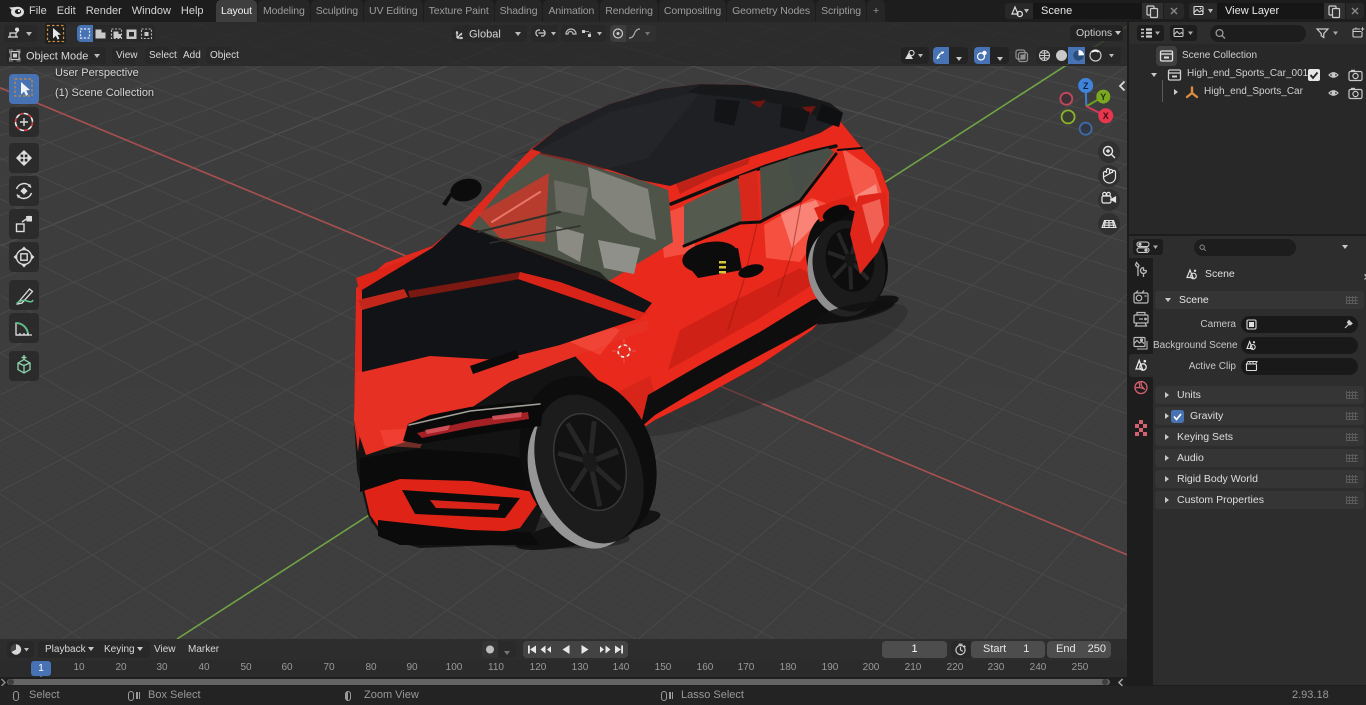  I want to click on svg-text: Global, so click(485, 35).